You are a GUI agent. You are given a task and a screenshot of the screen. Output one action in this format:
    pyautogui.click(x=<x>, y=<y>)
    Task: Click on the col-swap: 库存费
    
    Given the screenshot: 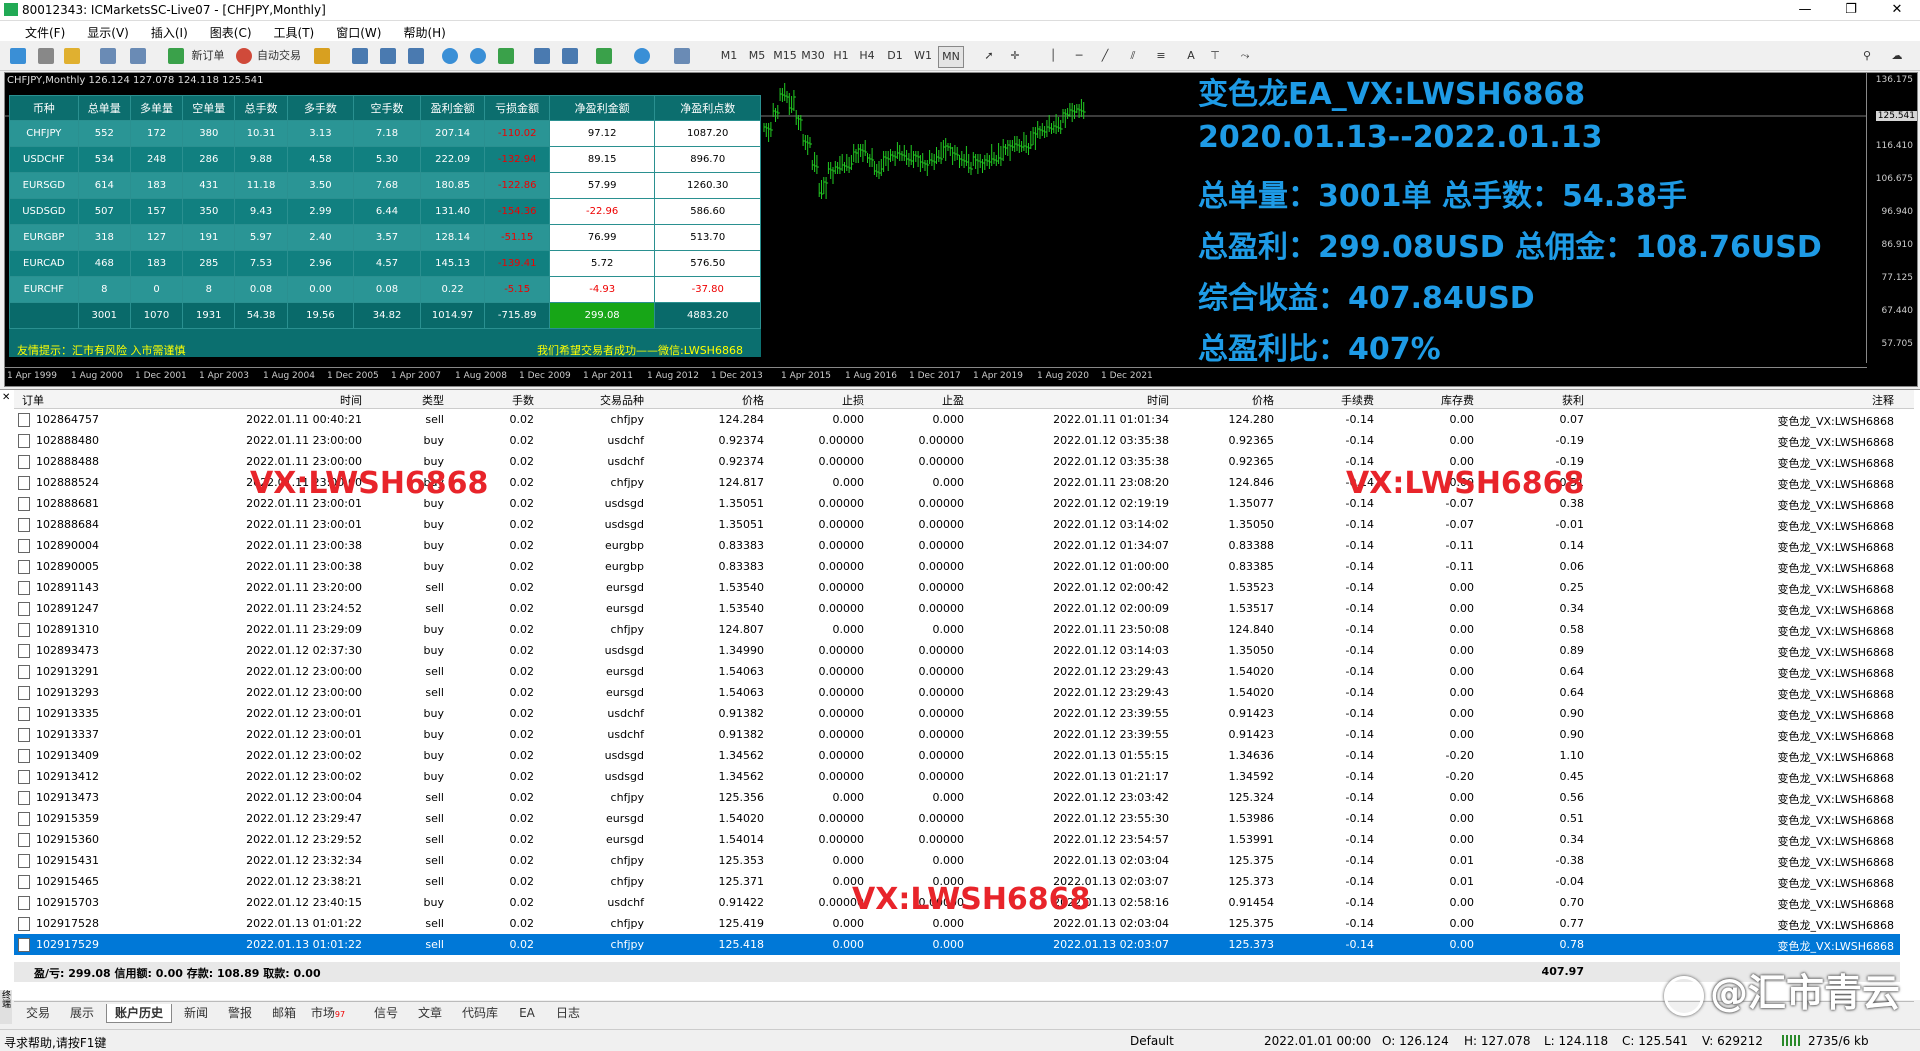 What is the action you would take?
    pyautogui.click(x=1444, y=400)
    